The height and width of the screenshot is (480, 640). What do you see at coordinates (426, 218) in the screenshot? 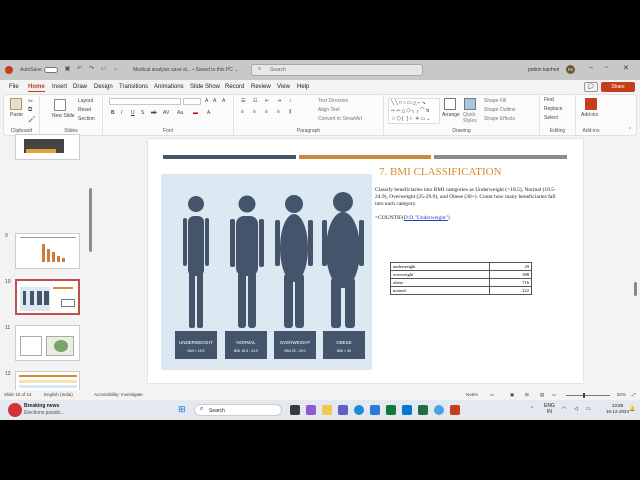
I see `formula-range-link: D:D,"Underweight"` at bounding box center [426, 218].